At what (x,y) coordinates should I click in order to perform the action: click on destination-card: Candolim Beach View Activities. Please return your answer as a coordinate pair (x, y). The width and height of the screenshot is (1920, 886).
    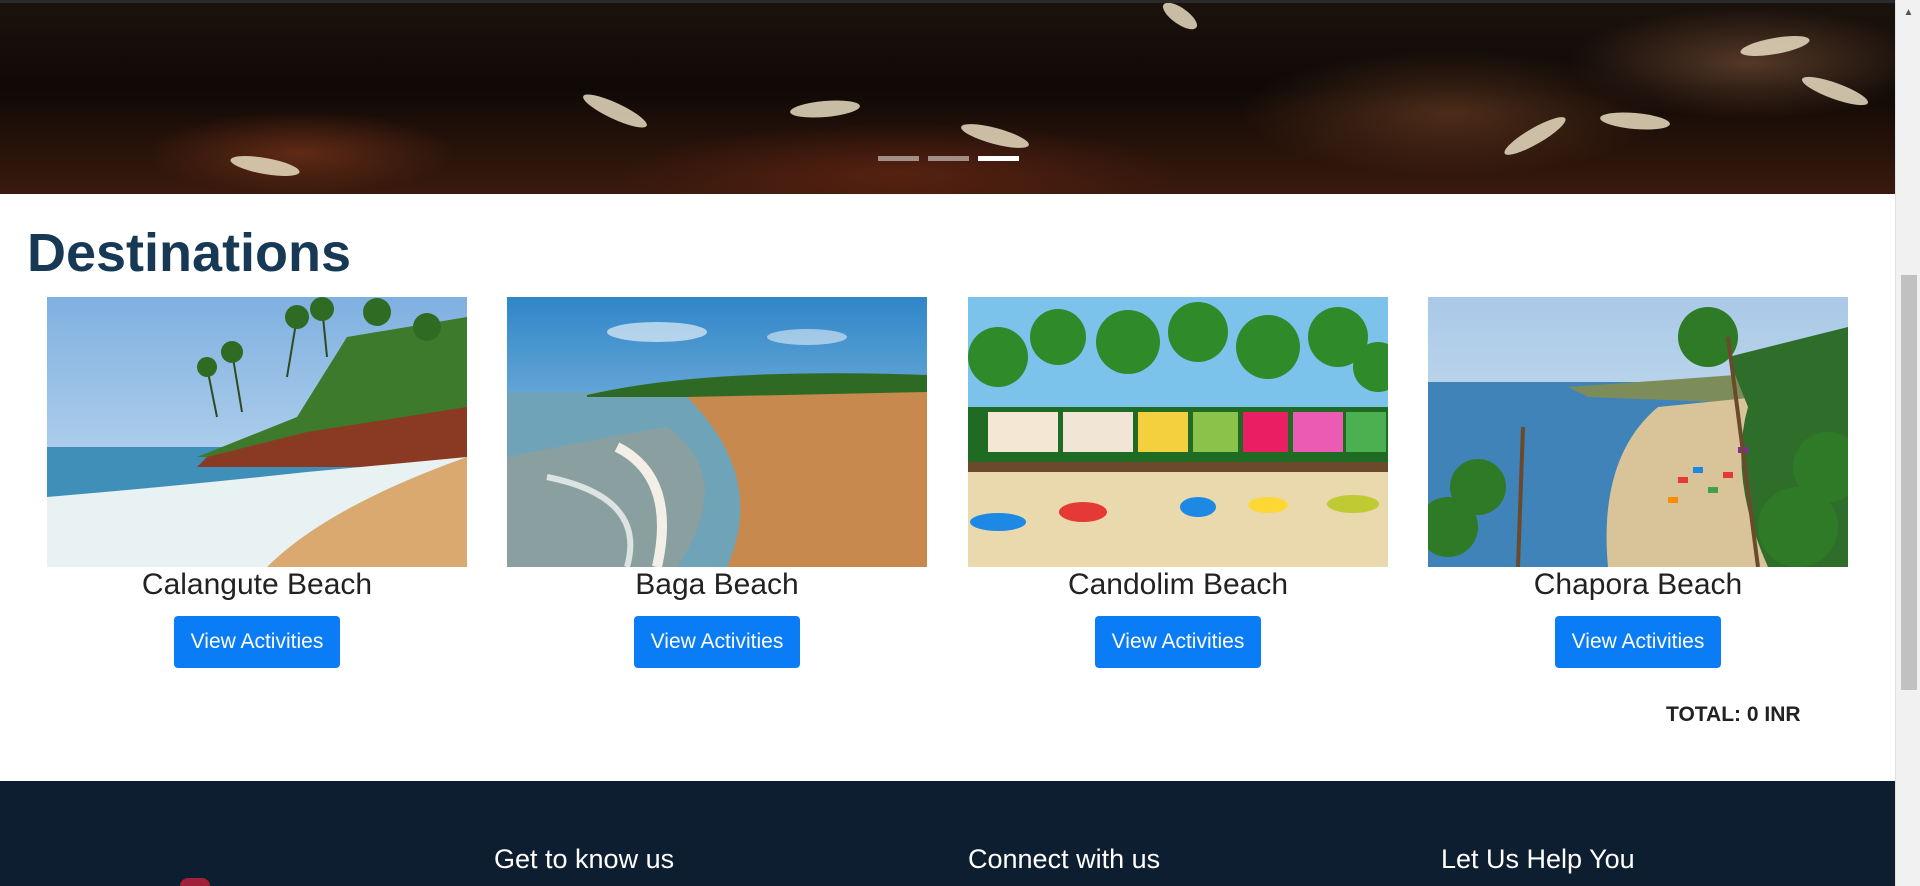
    Looking at the image, I should click on (1178, 482).